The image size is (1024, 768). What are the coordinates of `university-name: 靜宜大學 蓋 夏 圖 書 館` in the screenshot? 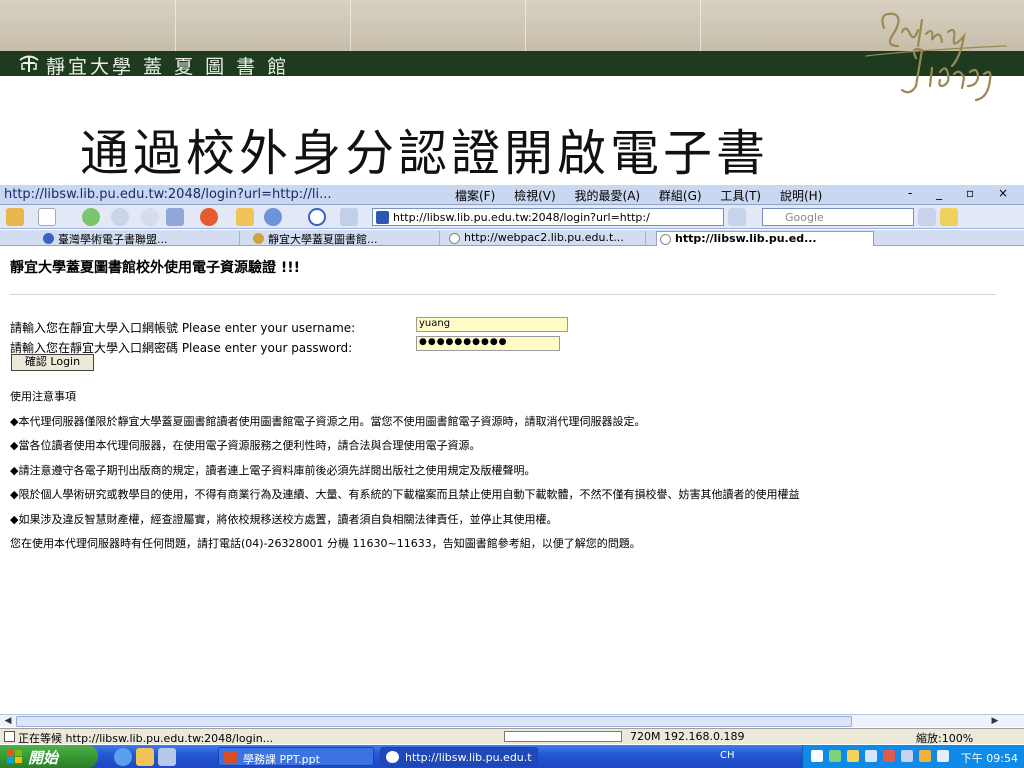 It's located at (168, 67).